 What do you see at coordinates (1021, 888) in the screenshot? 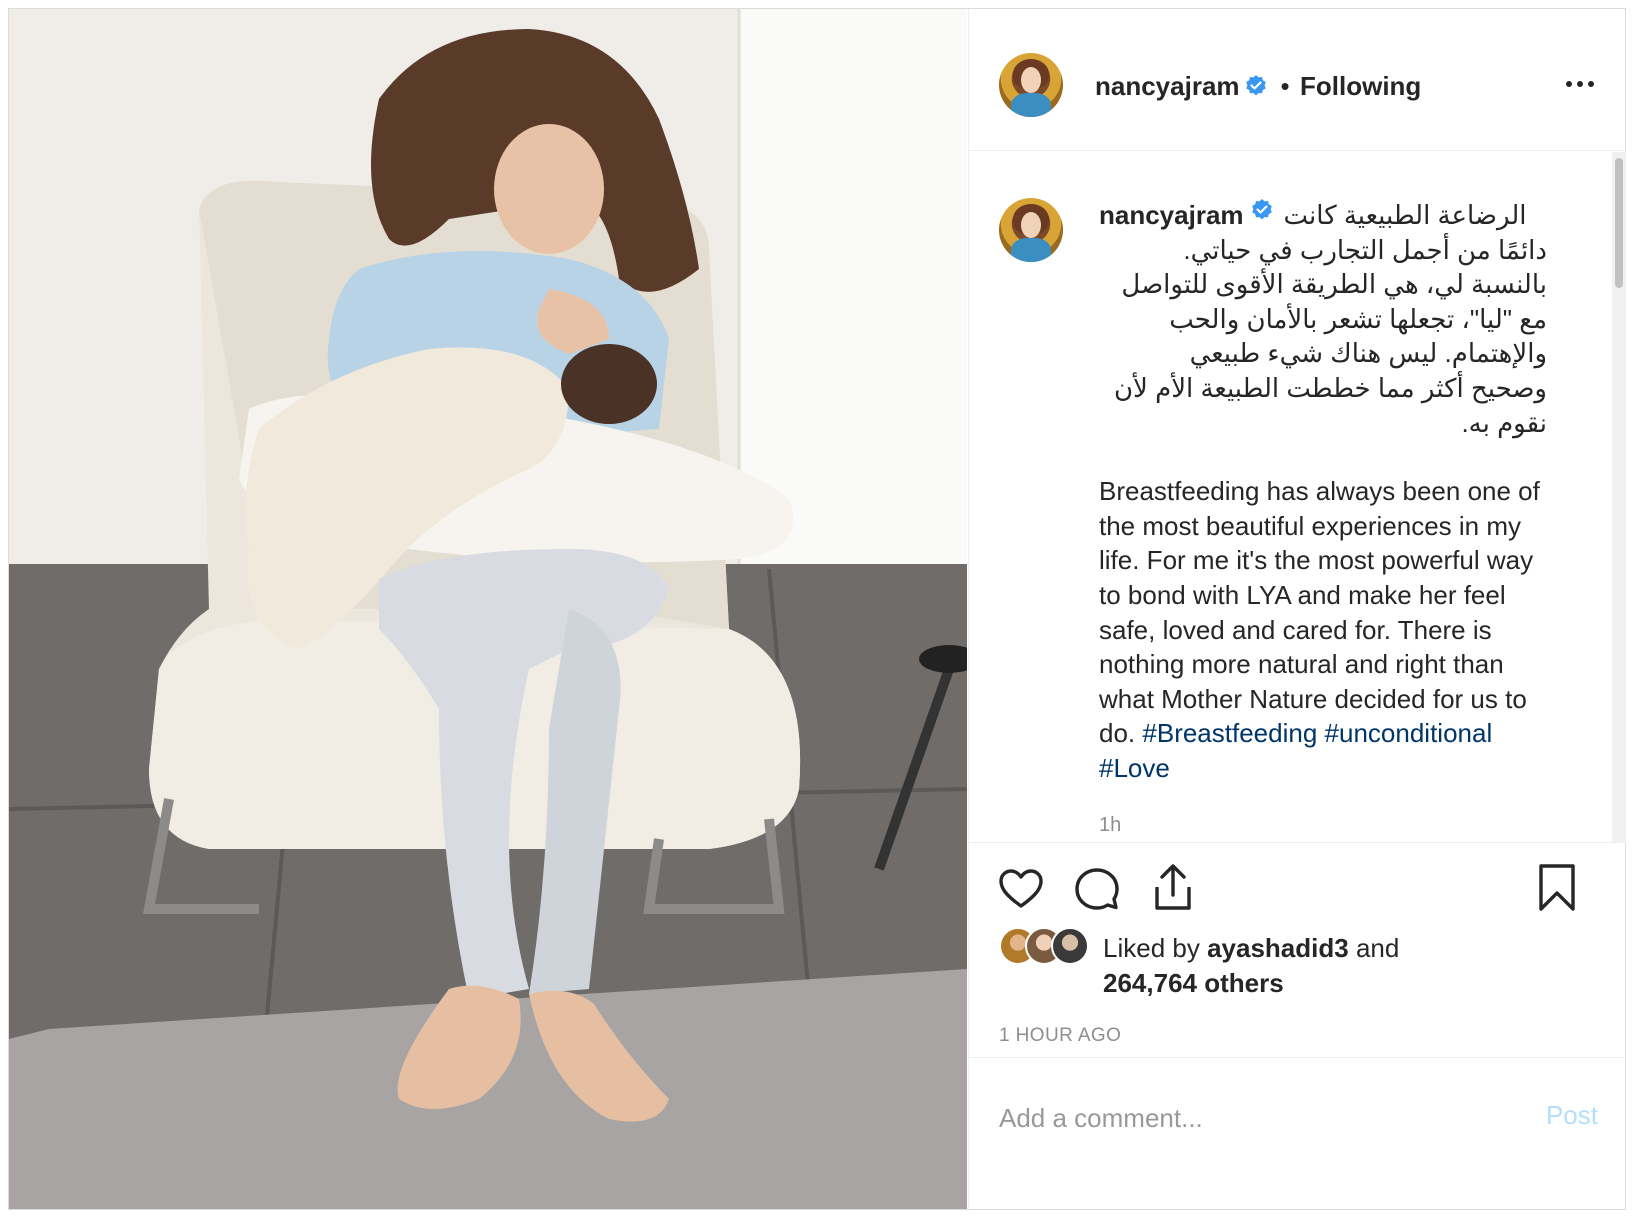
I see `heart-icon` at bounding box center [1021, 888].